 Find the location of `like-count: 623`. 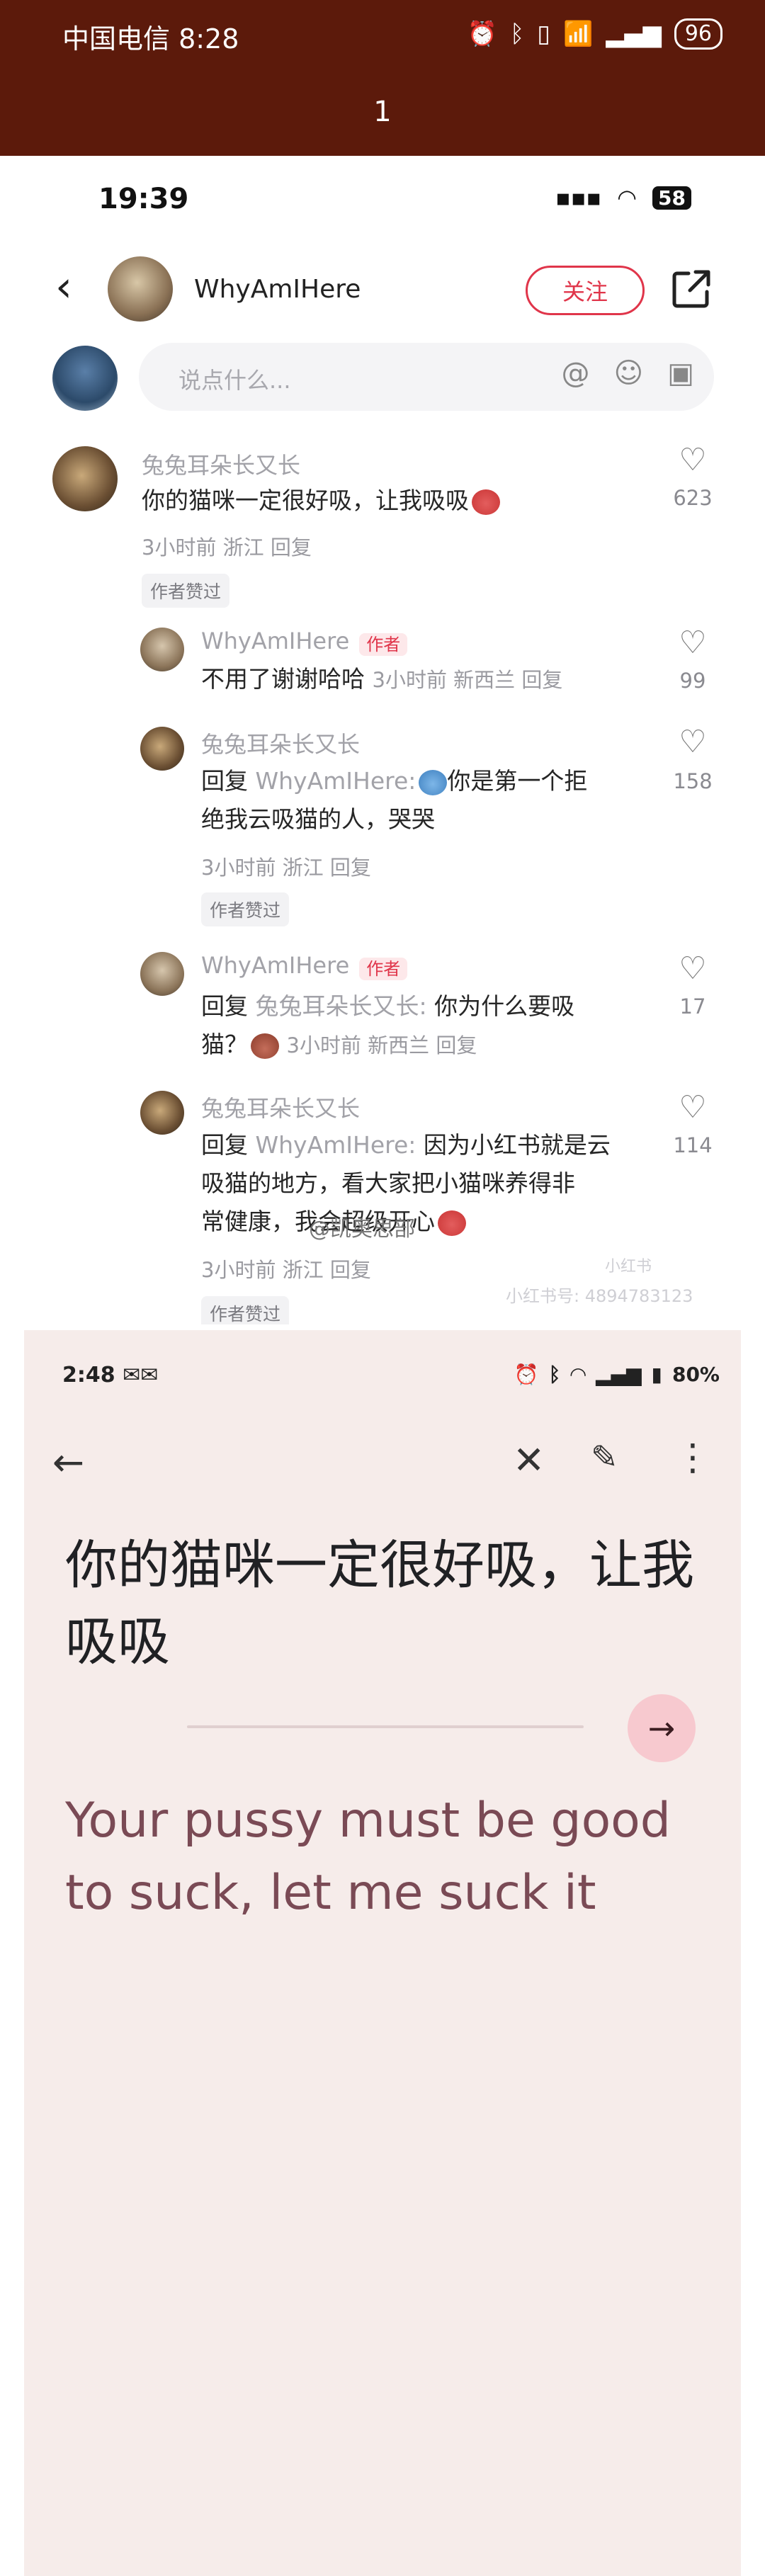

like-count: 623 is located at coordinates (693, 498).